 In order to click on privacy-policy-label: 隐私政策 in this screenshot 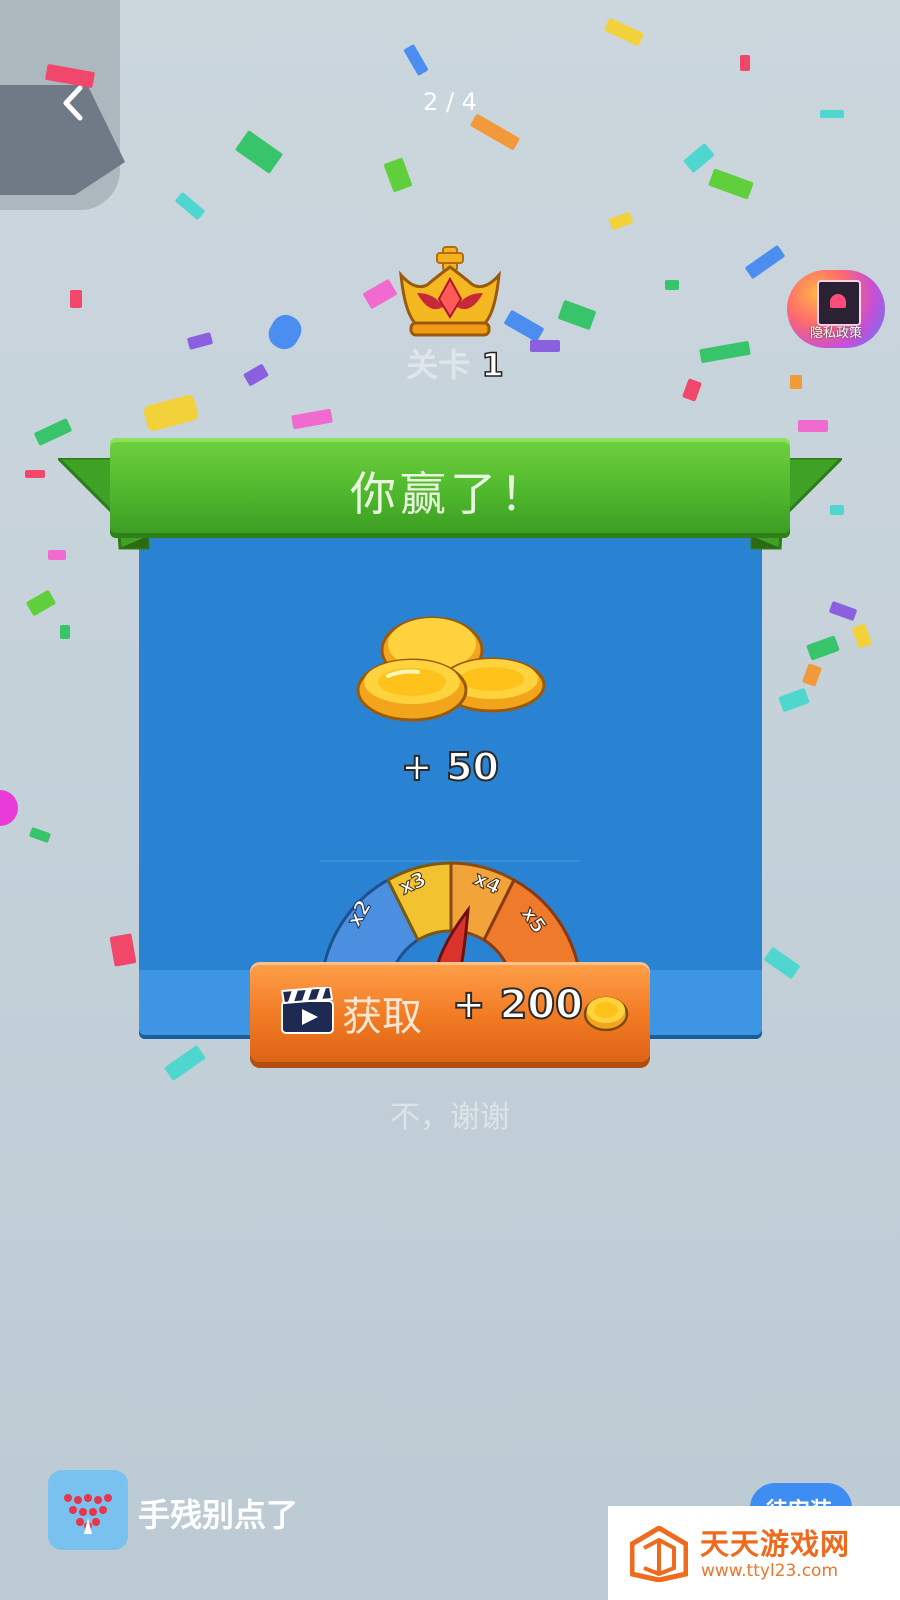, I will do `click(835, 333)`.